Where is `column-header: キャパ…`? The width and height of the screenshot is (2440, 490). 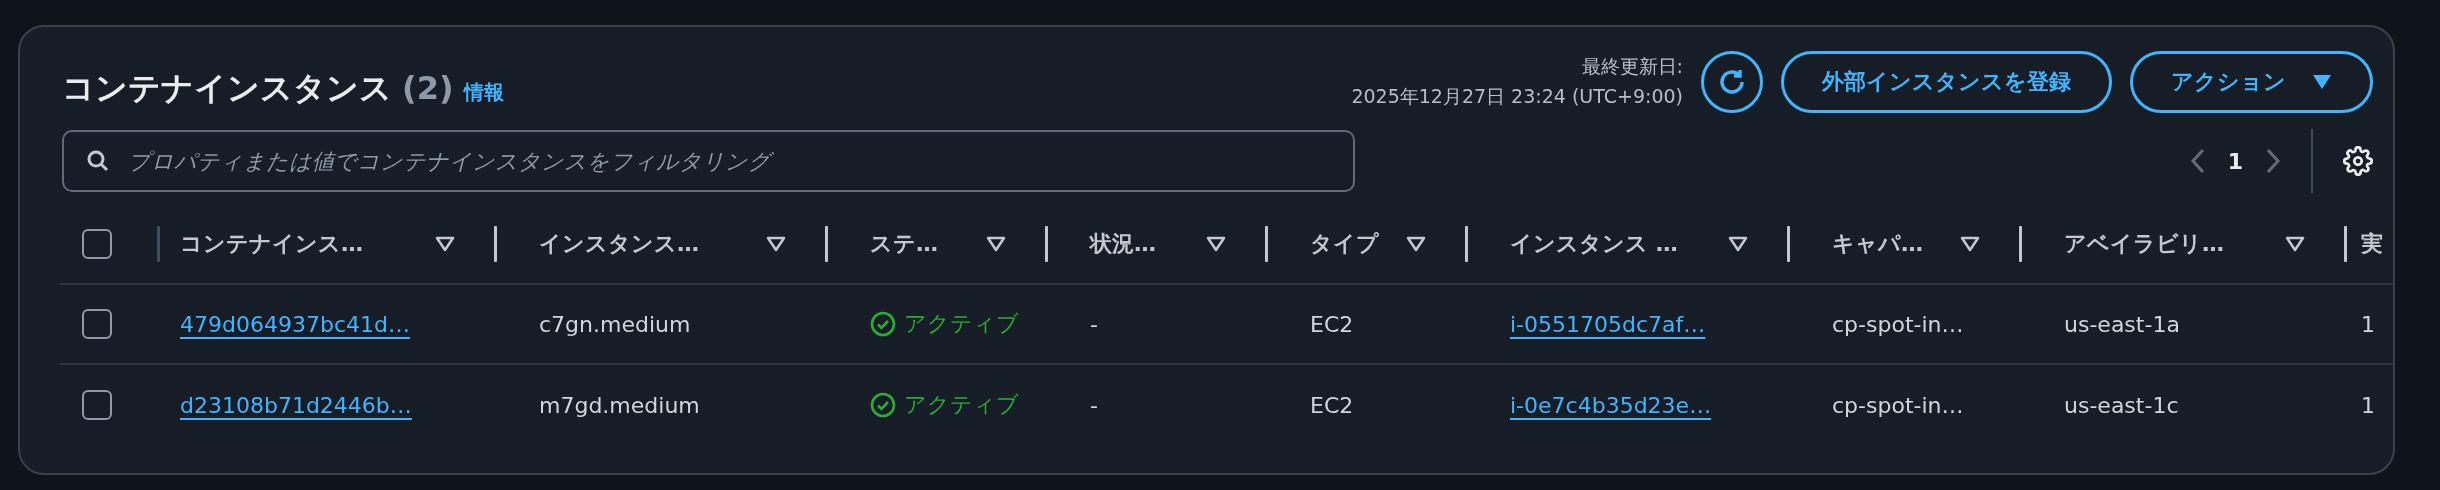
column-header: キャパ… is located at coordinates (1877, 244).